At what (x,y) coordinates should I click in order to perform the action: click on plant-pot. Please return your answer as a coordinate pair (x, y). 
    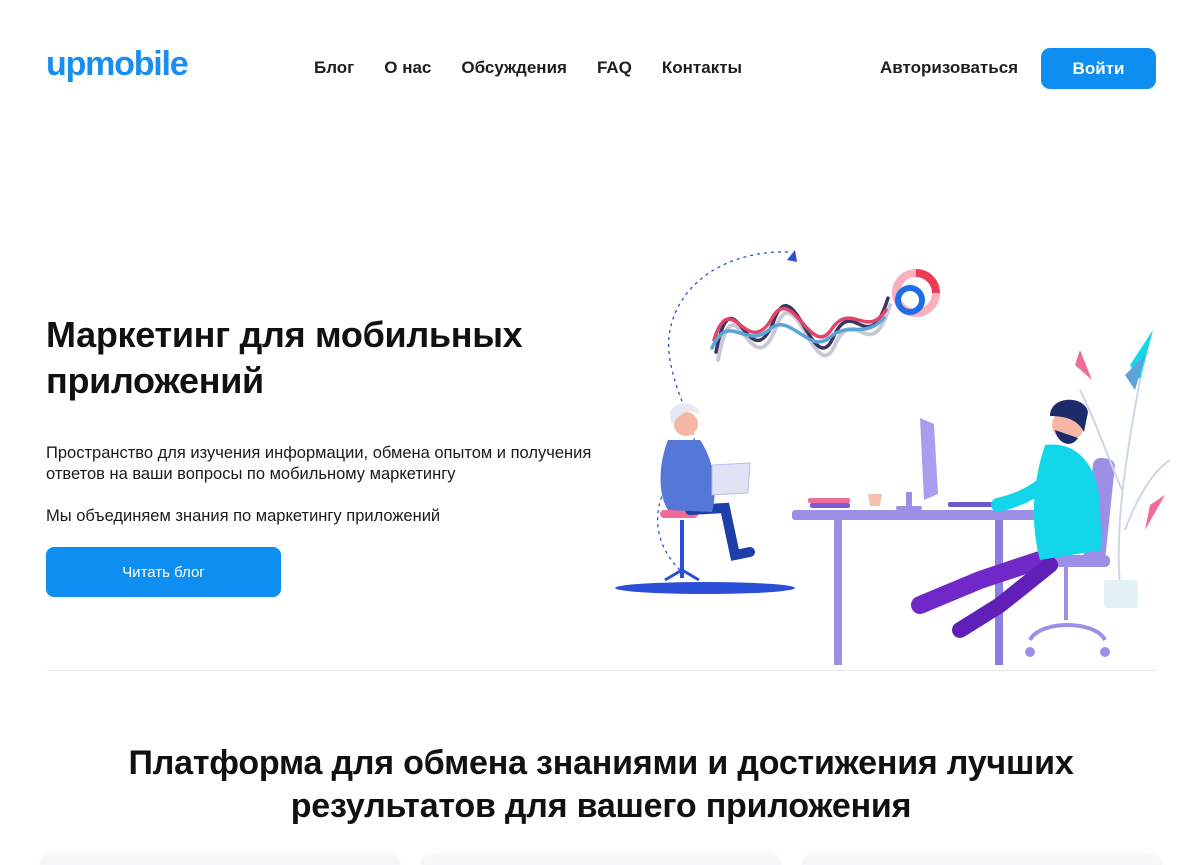
    Looking at the image, I should click on (1121, 594).